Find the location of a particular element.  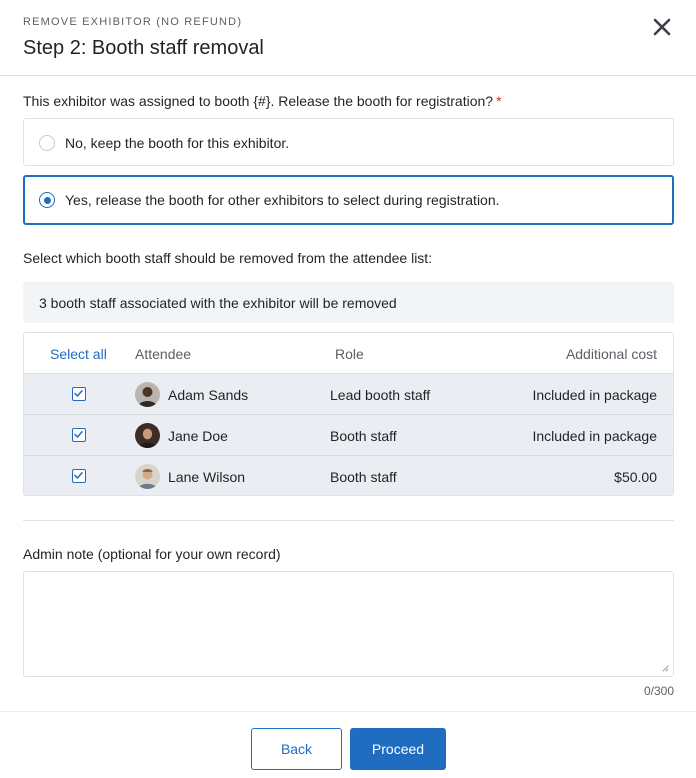

attendee-cost: $50.00 is located at coordinates (635, 477).